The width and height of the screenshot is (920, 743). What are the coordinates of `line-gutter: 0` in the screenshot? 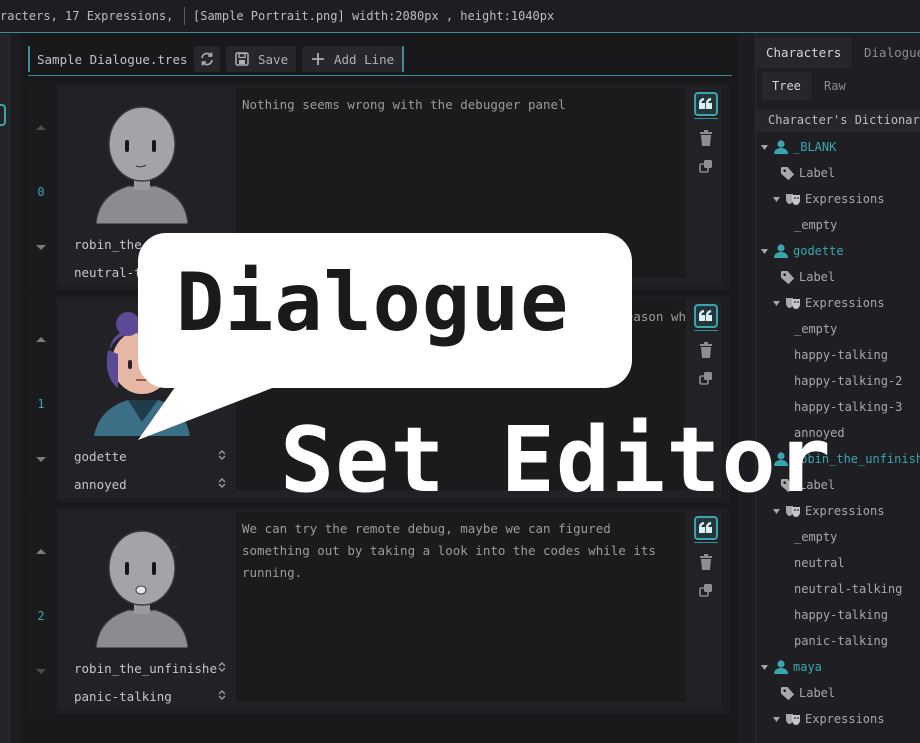 It's located at (41, 187).